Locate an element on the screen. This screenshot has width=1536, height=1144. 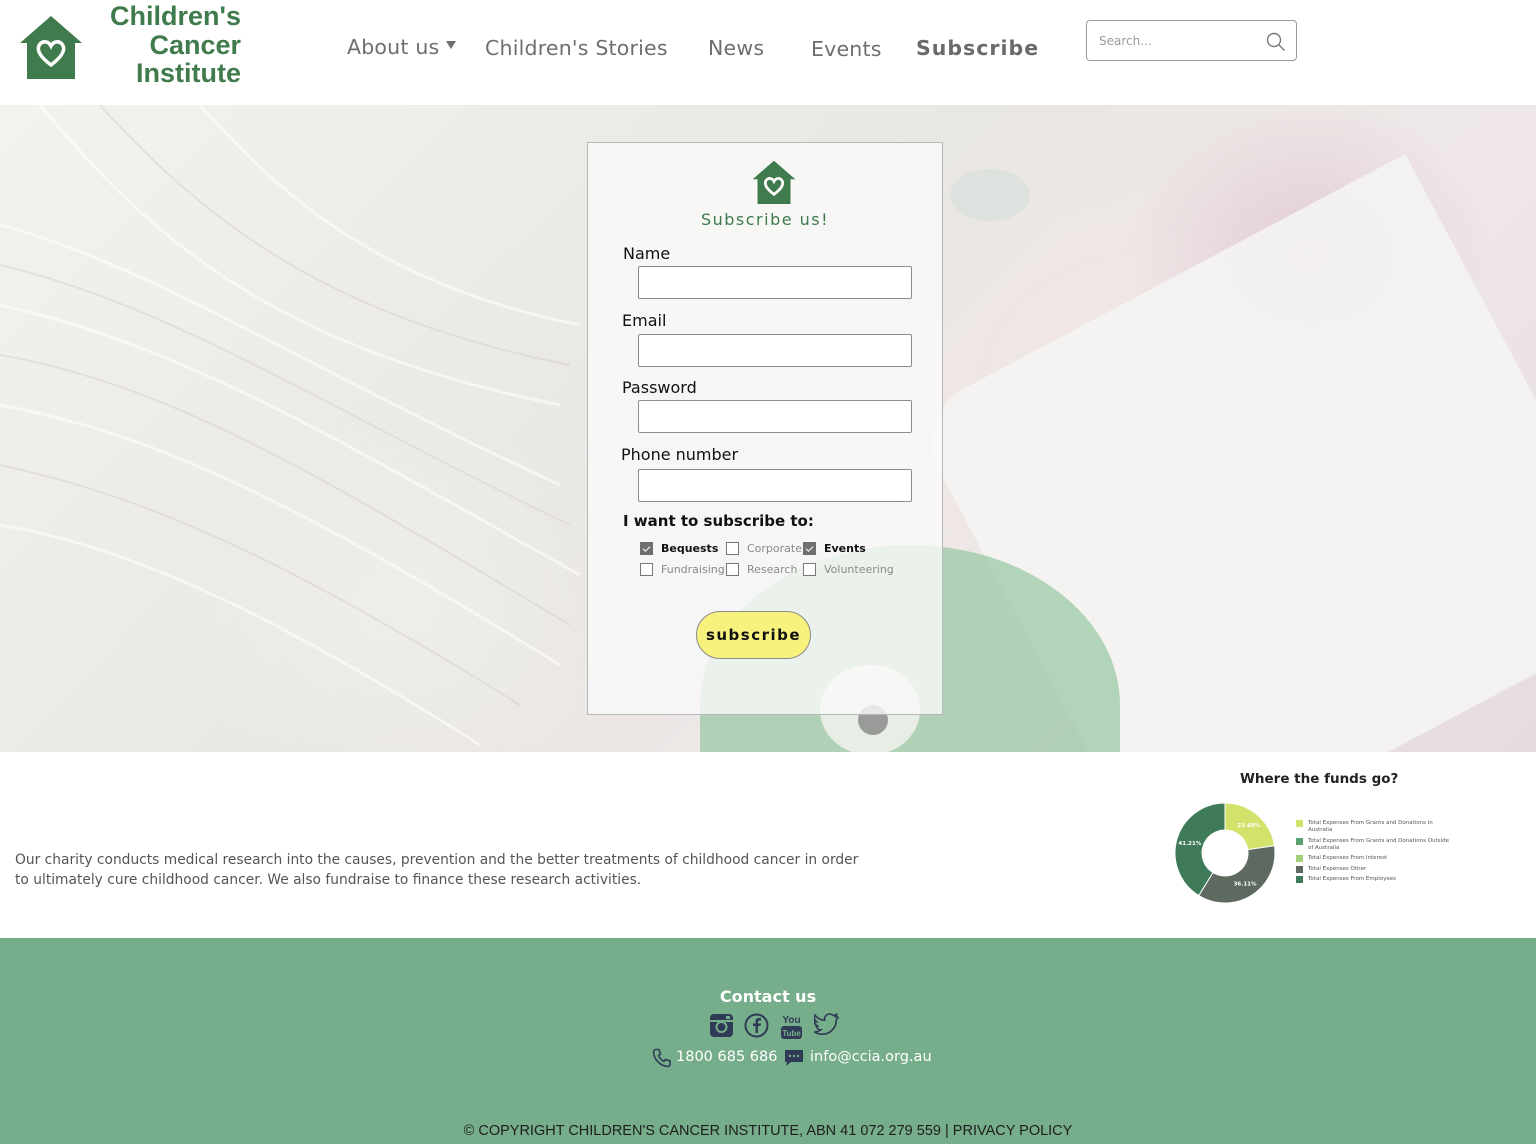
youtube-icon: You Tube is located at coordinates (791, 1026).